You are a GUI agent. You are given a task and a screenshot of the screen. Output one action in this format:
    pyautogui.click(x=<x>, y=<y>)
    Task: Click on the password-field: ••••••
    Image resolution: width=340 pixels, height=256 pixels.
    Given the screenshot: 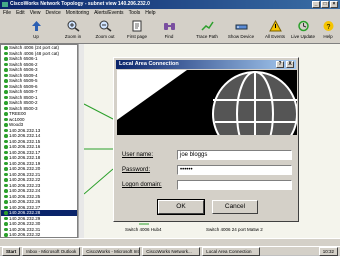 What is the action you would take?
    pyautogui.click(x=234, y=170)
    